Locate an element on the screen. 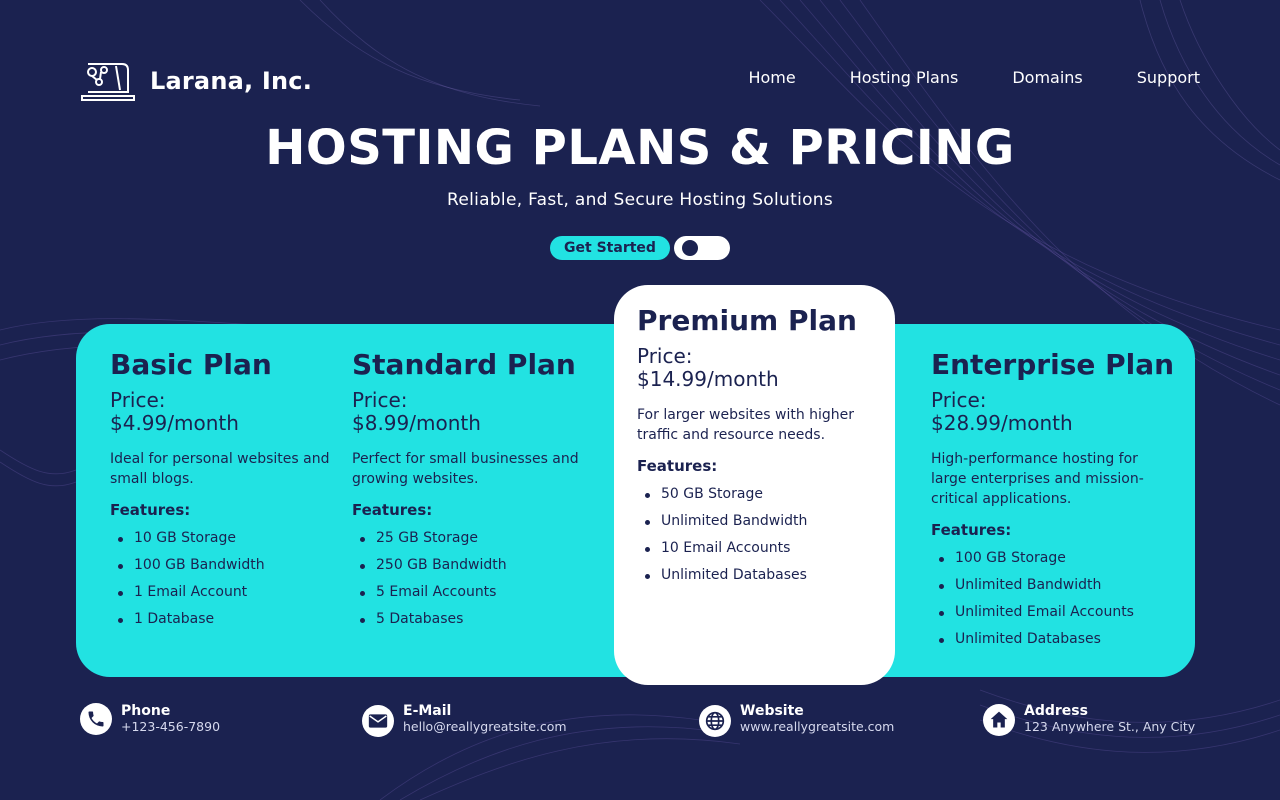 The image size is (1280, 800). feature-item: 10 Email Accounts is located at coordinates (757, 548).